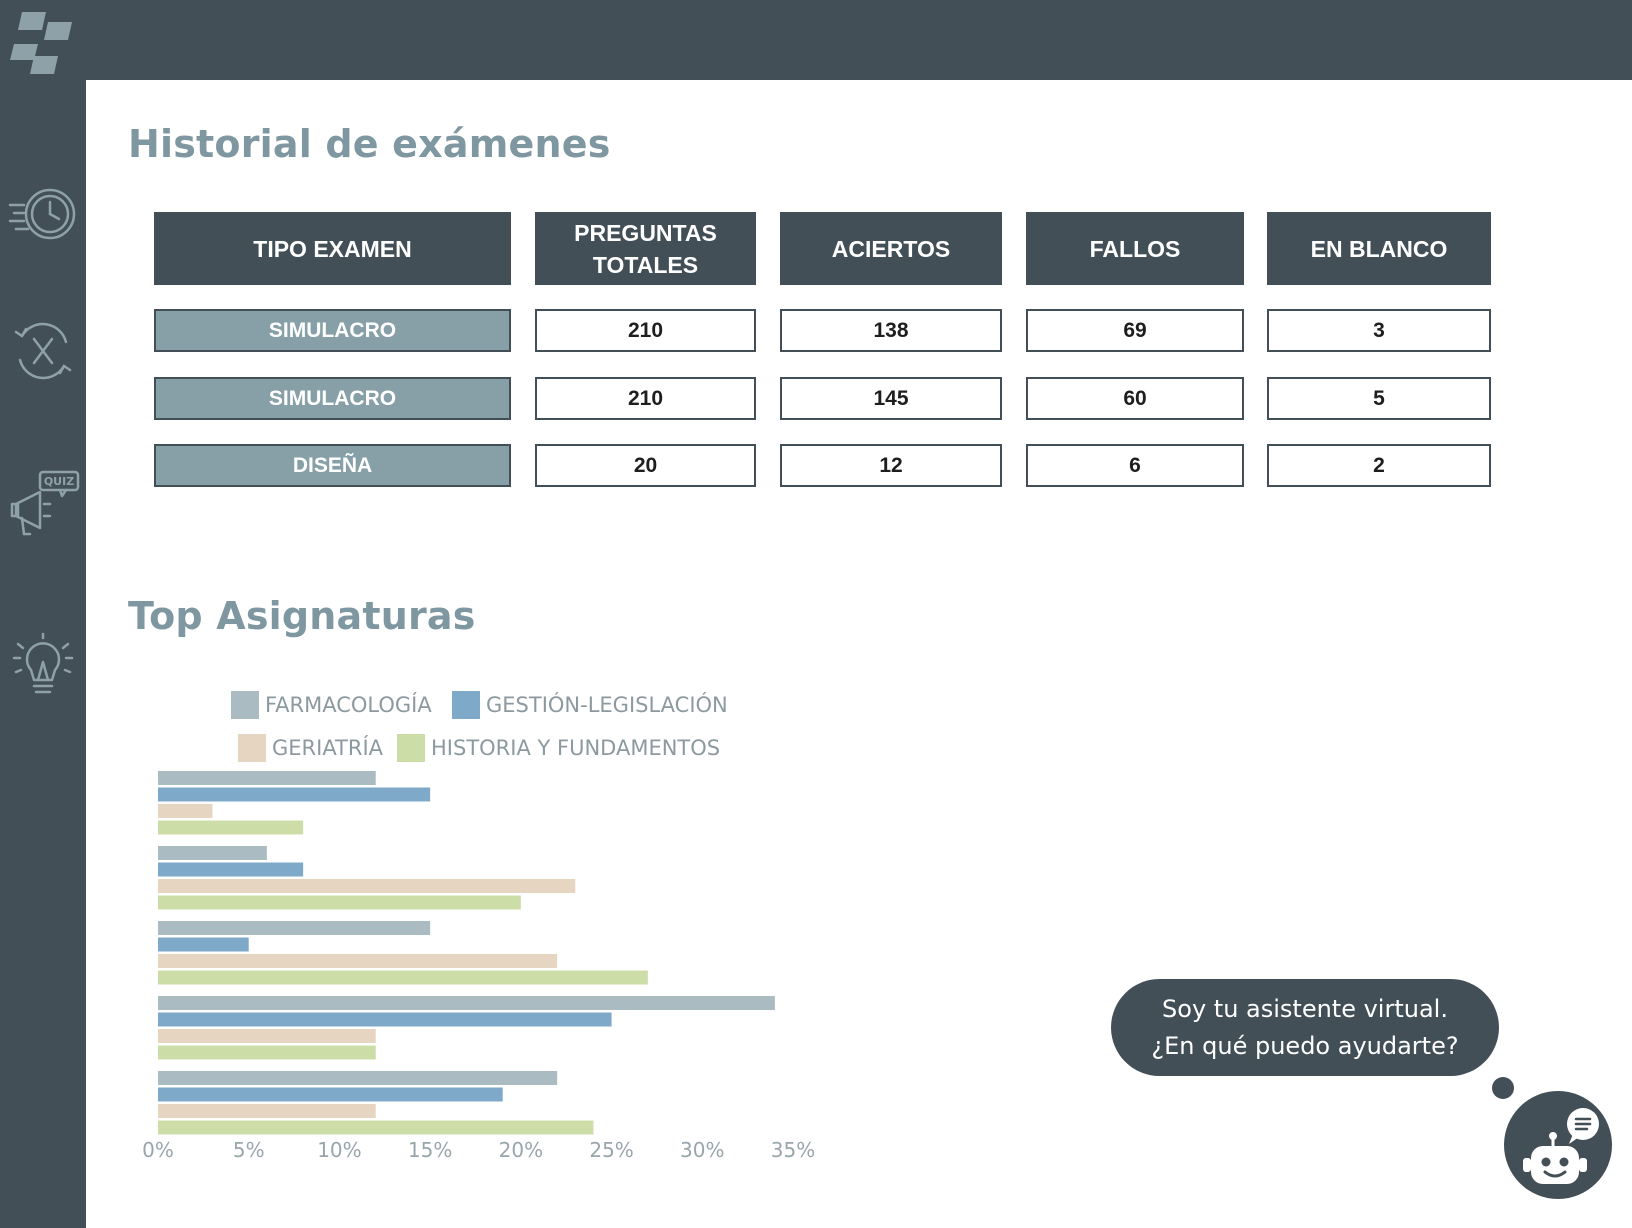  I want to click on assistant-line-1: Soy tu asistente virtual., so click(1305, 1008).